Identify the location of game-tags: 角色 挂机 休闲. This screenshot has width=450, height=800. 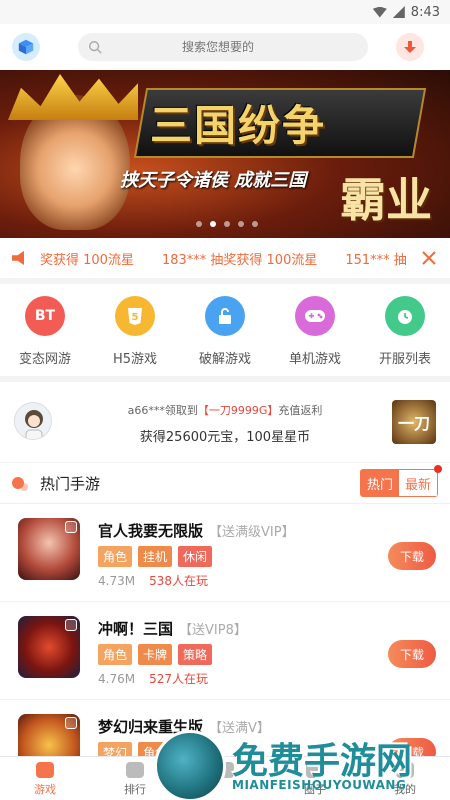
(155, 556).